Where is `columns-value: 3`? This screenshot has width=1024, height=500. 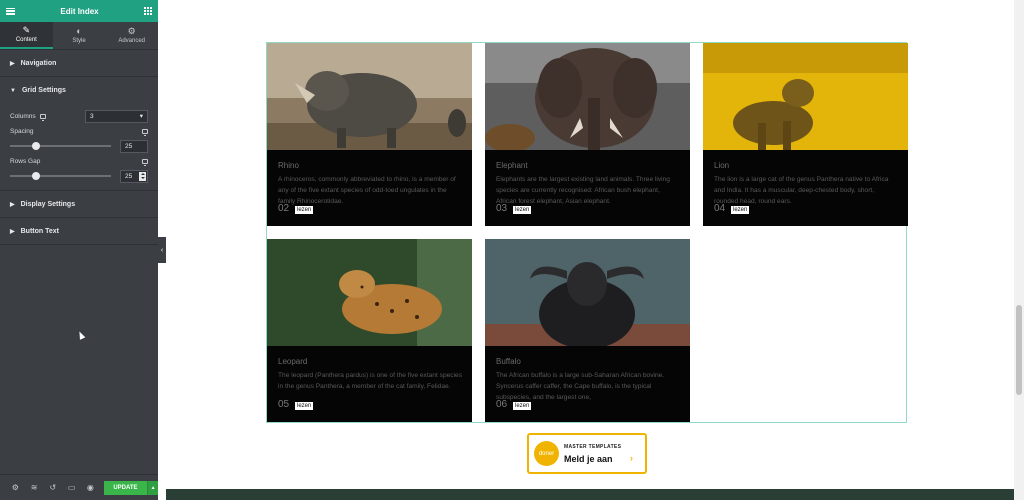
columns-value: 3 is located at coordinates (92, 116).